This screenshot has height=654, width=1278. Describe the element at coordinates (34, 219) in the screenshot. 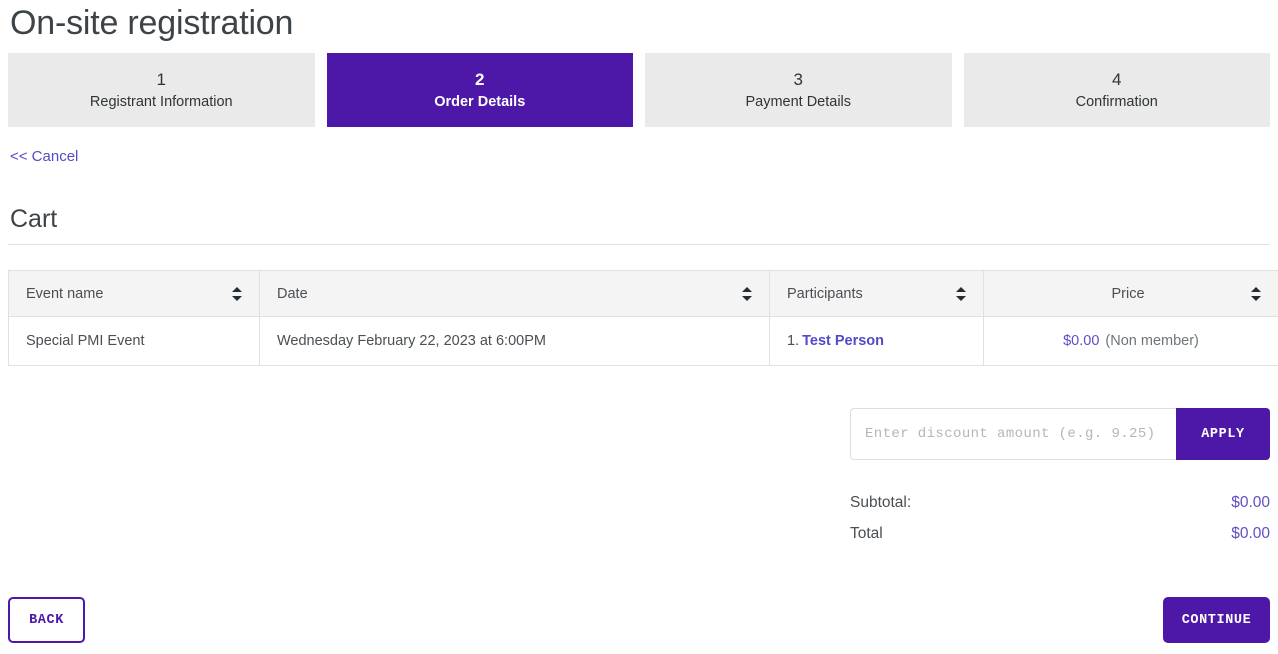

I see `cart-heading: Cart` at that location.